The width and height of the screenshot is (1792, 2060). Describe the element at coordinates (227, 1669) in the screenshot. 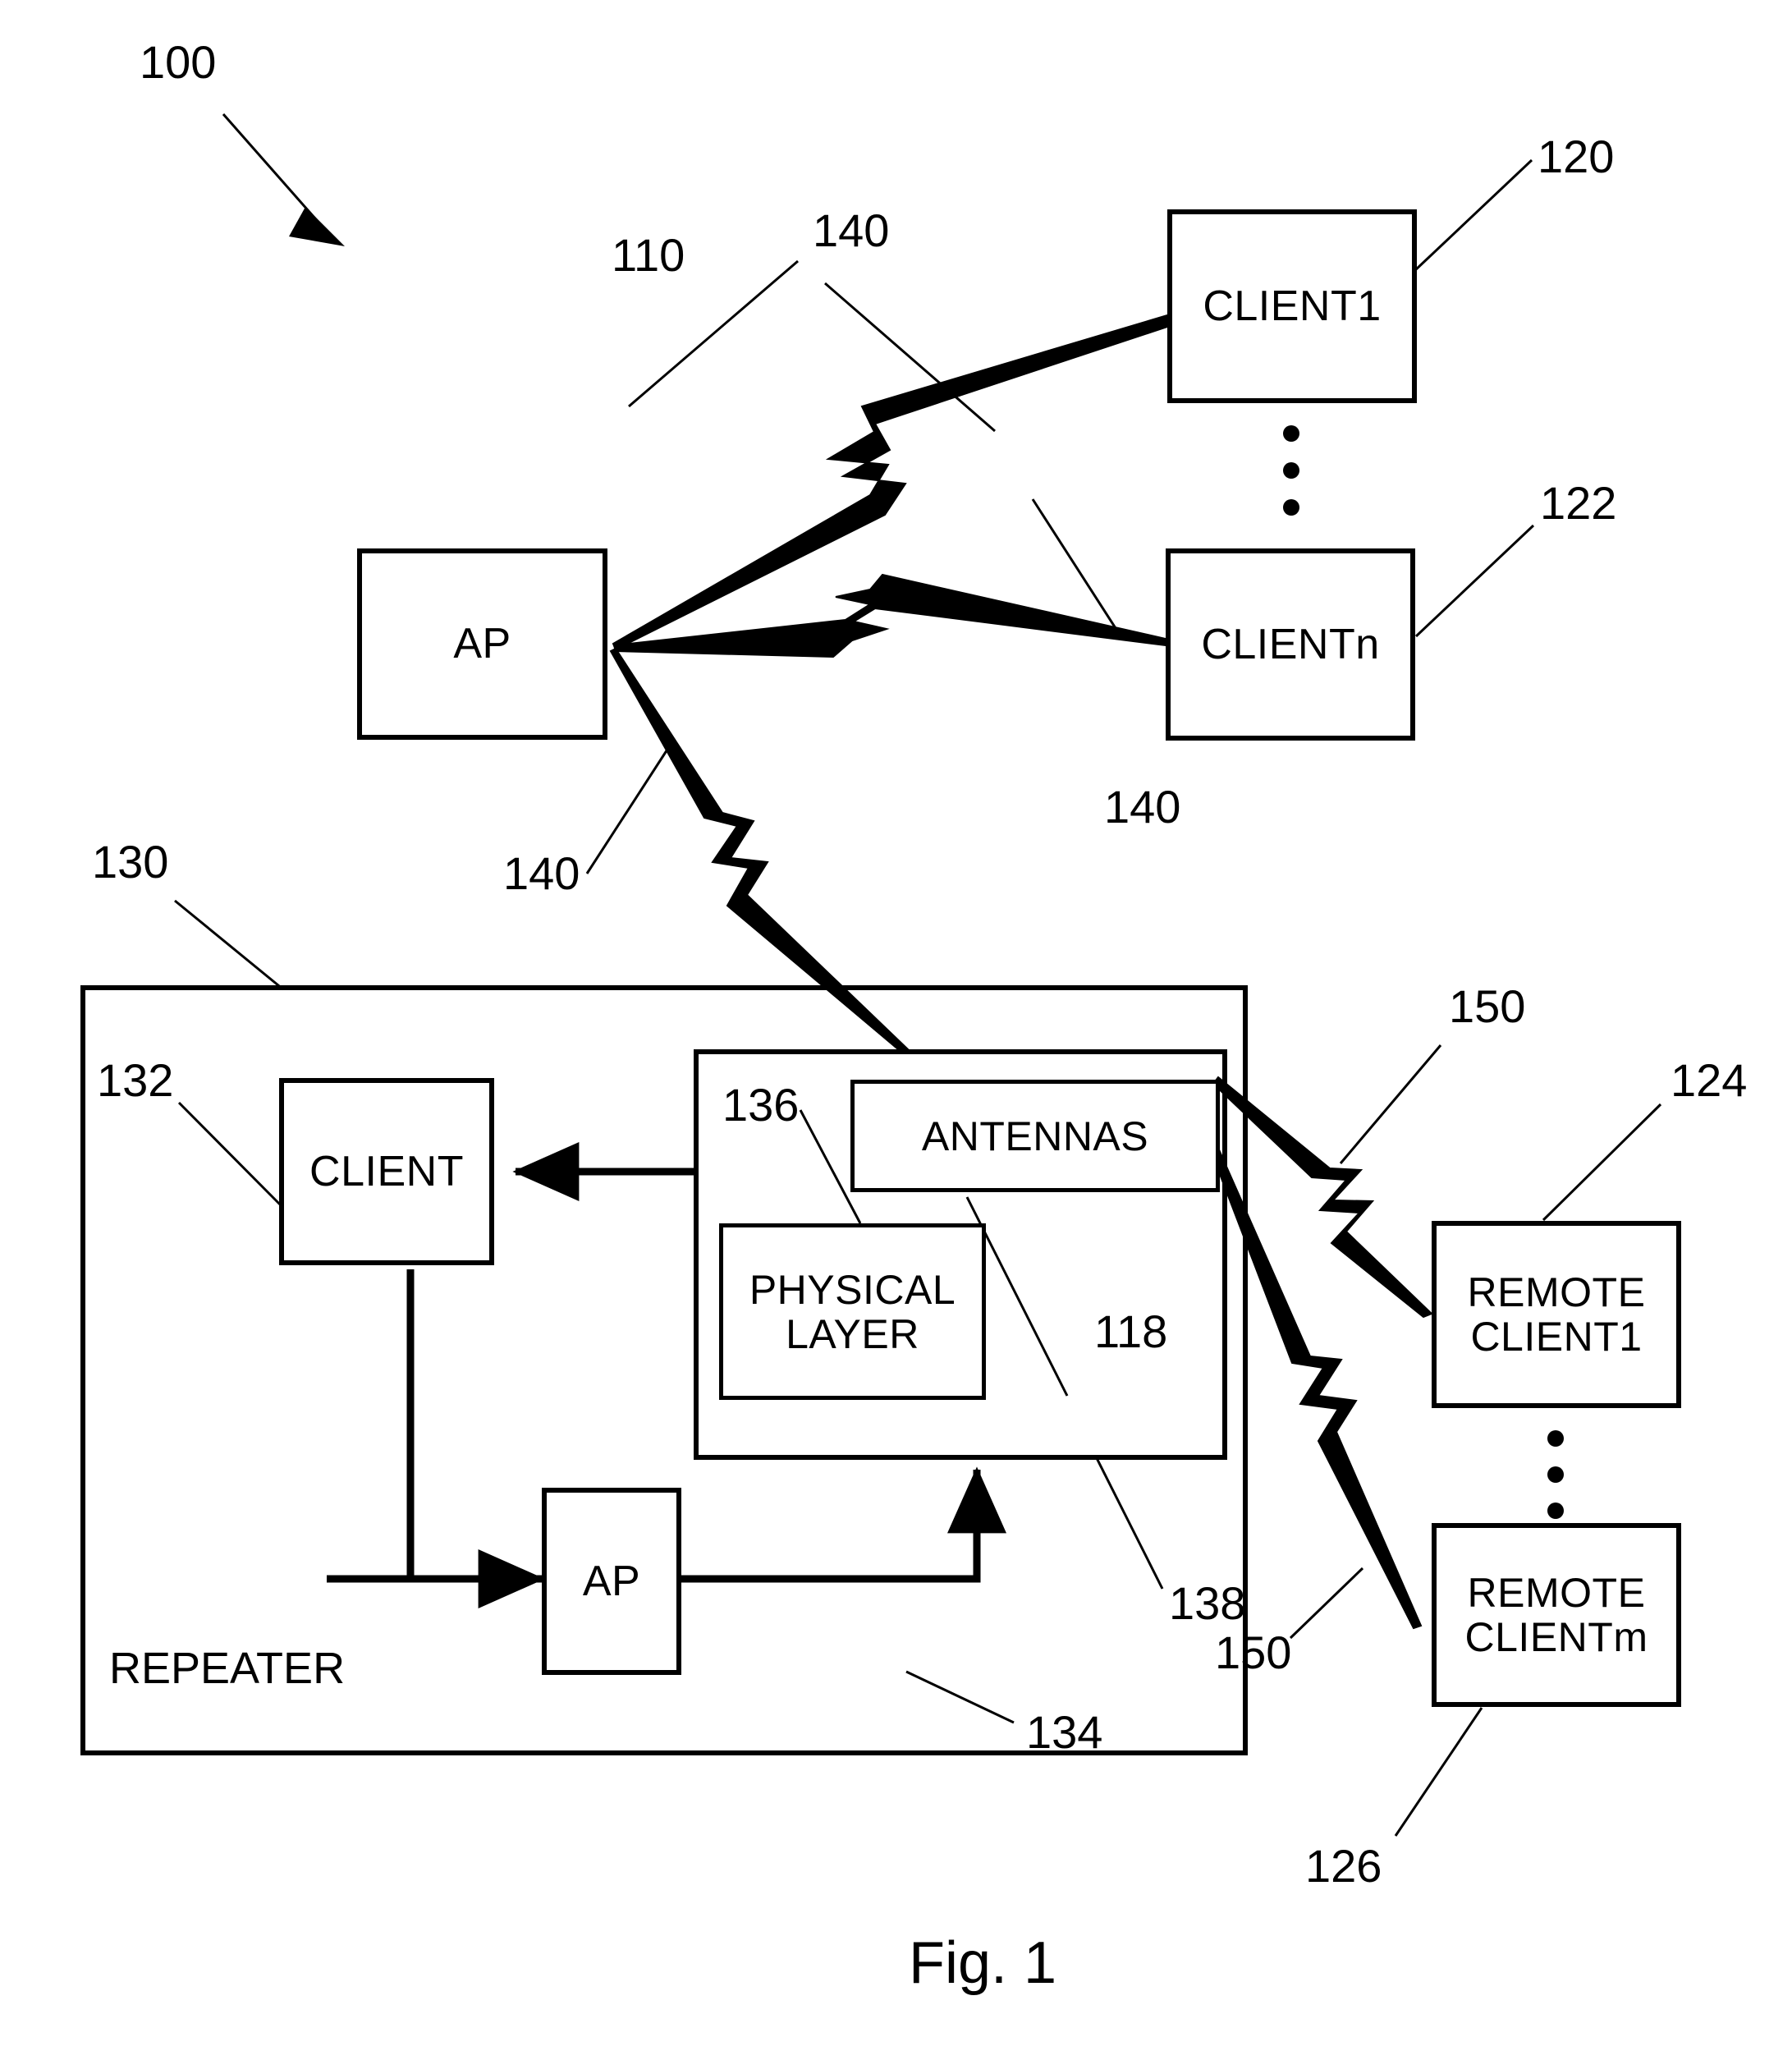

I see `repeater-label: REPEATER` at that location.